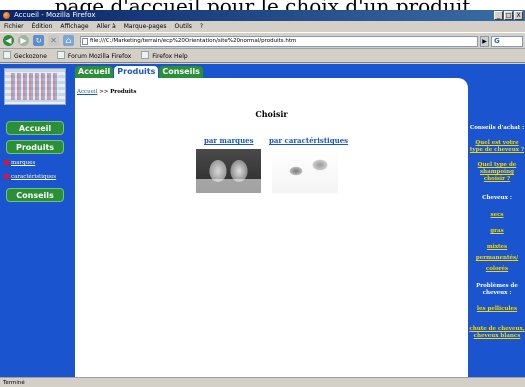 This screenshot has width=525, height=387. What do you see at coordinates (35, 195) in the screenshot?
I see `nav-button-conseils: Conseils` at bounding box center [35, 195].